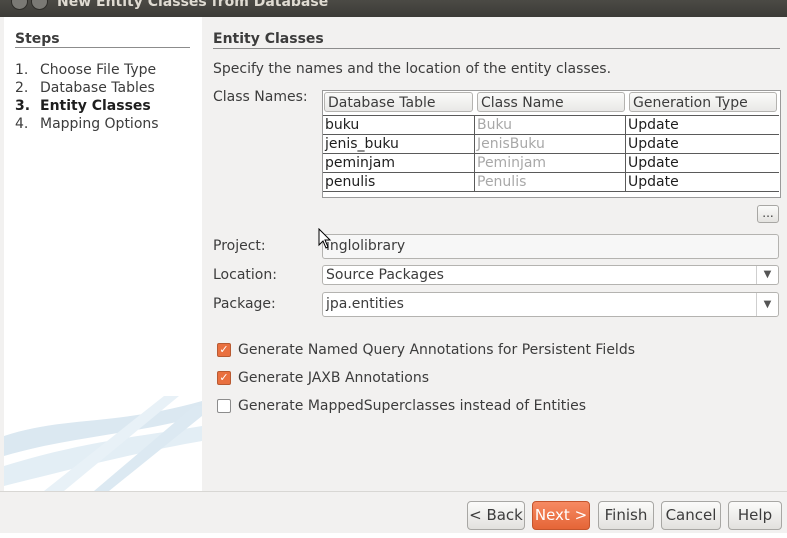 The width and height of the screenshot is (787, 538). I want to click on column-header-class-name: Class Name, so click(551, 102).